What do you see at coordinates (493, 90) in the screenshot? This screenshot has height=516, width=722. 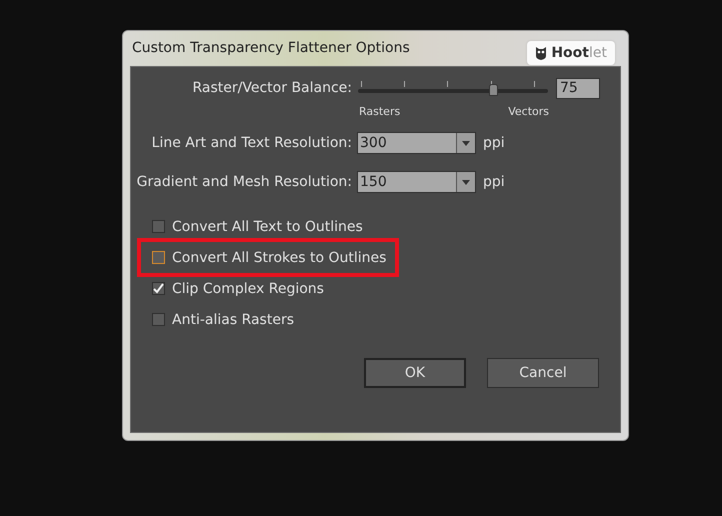 I see `slider-thumb` at bounding box center [493, 90].